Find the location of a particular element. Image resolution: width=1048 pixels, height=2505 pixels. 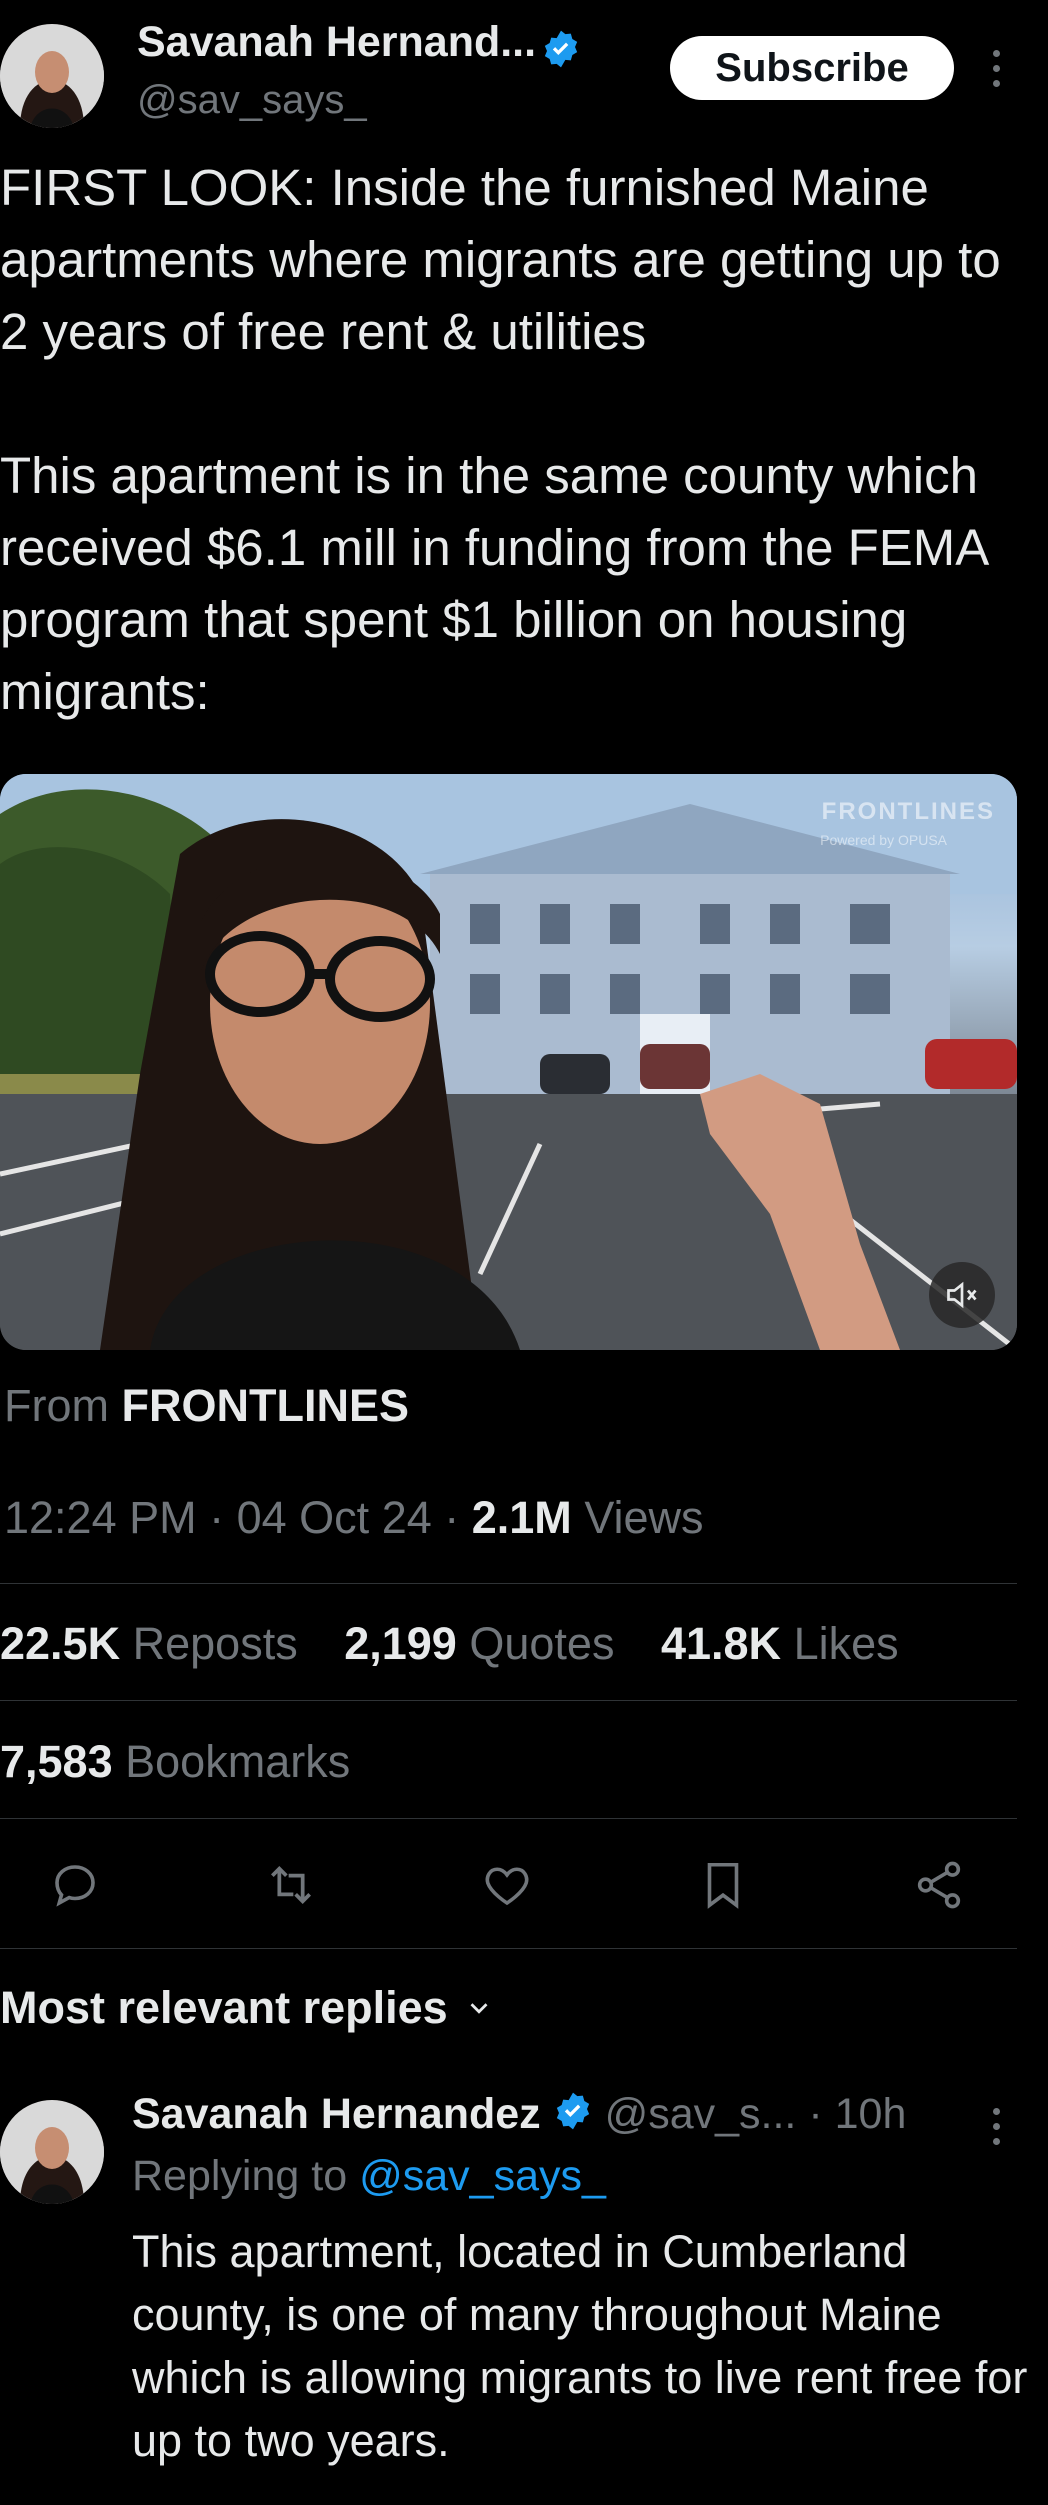

video-watermark-sub: Powered by OPUSA is located at coordinates (883, 840).